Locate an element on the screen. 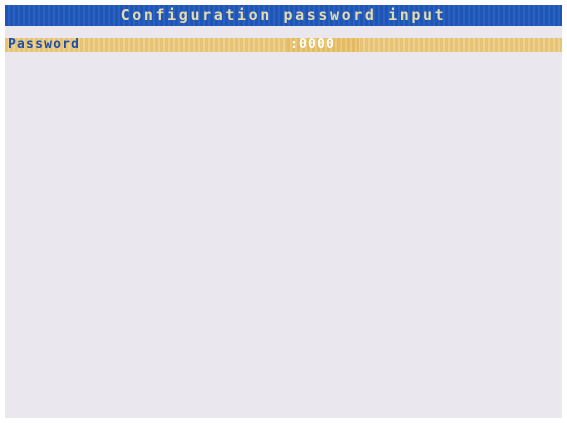 This screenshot has height=423, width=567. page-title: Configuration password input is located at coordinates (283, 15).